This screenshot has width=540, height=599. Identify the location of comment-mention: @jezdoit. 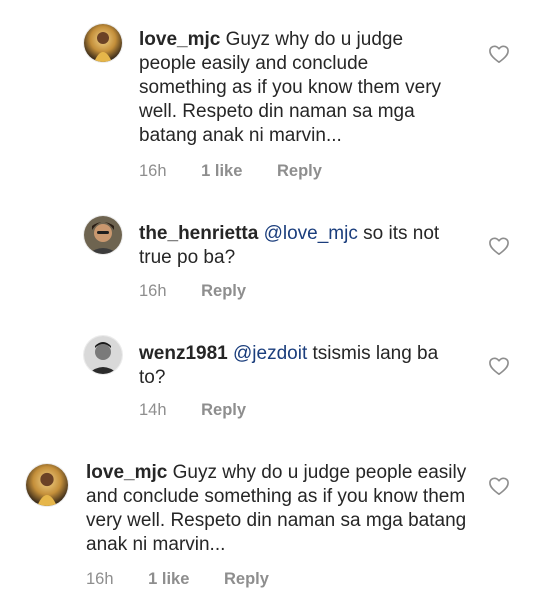
(270, 353).